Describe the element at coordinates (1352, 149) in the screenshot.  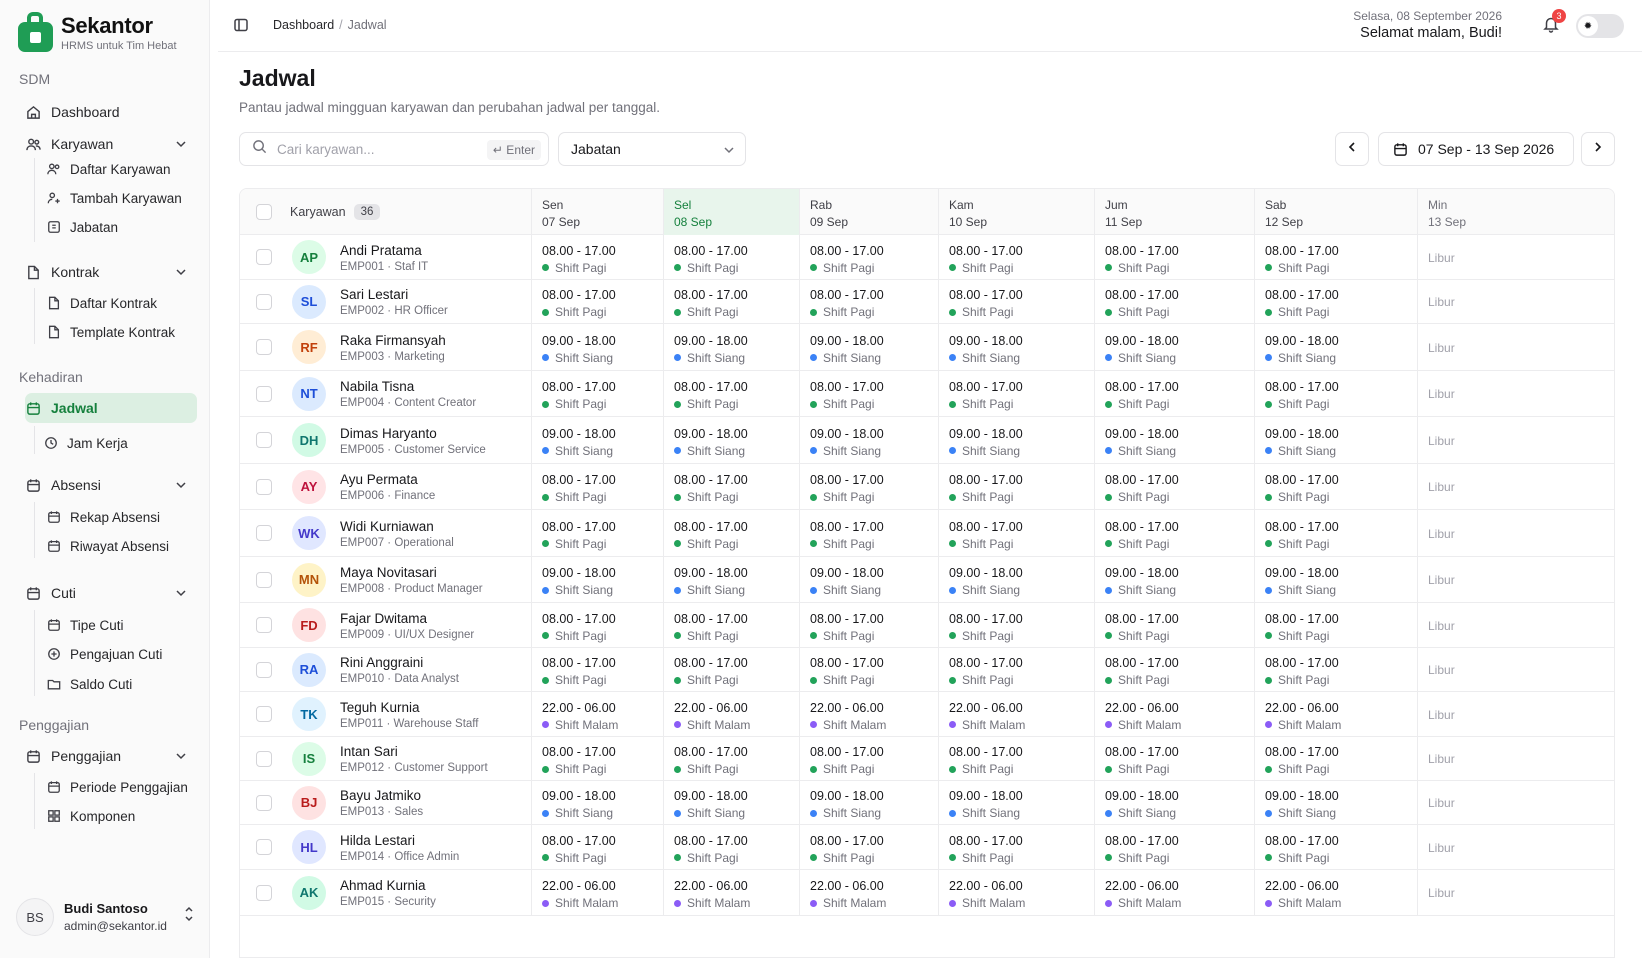
I see `previous-week-button` at that location.